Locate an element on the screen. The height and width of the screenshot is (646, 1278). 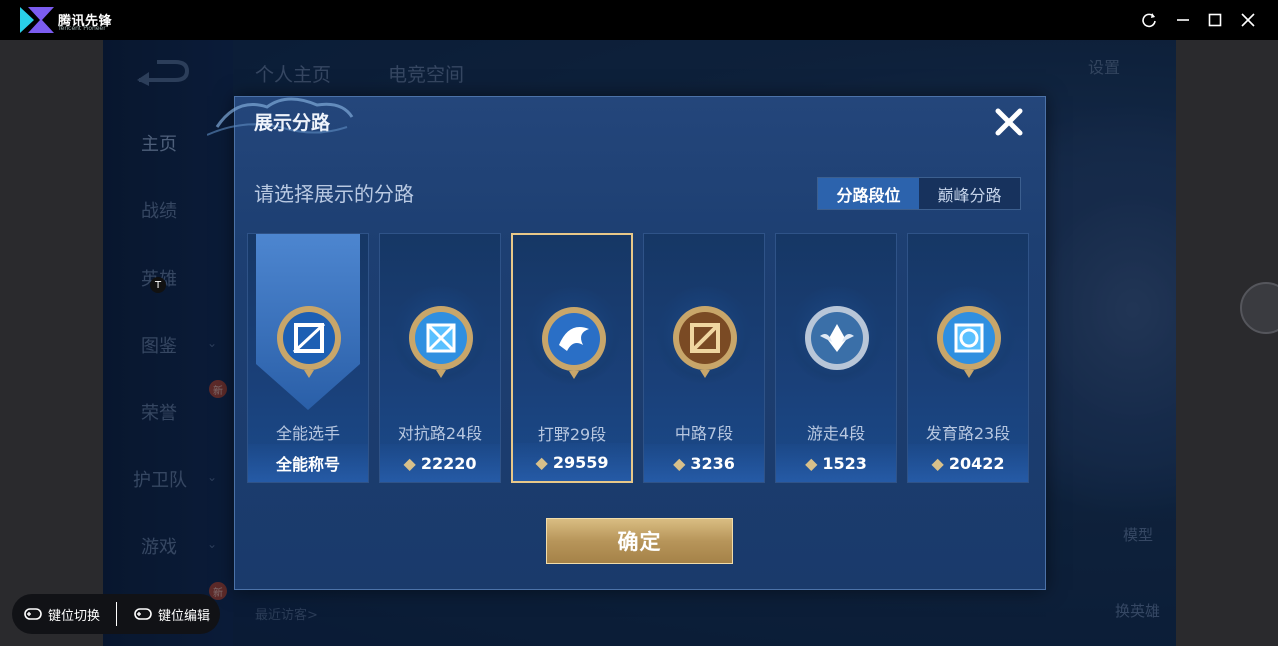
lane-card-jungle: 打野29段 ◆ 29559 is located at coordinates (572, 358).